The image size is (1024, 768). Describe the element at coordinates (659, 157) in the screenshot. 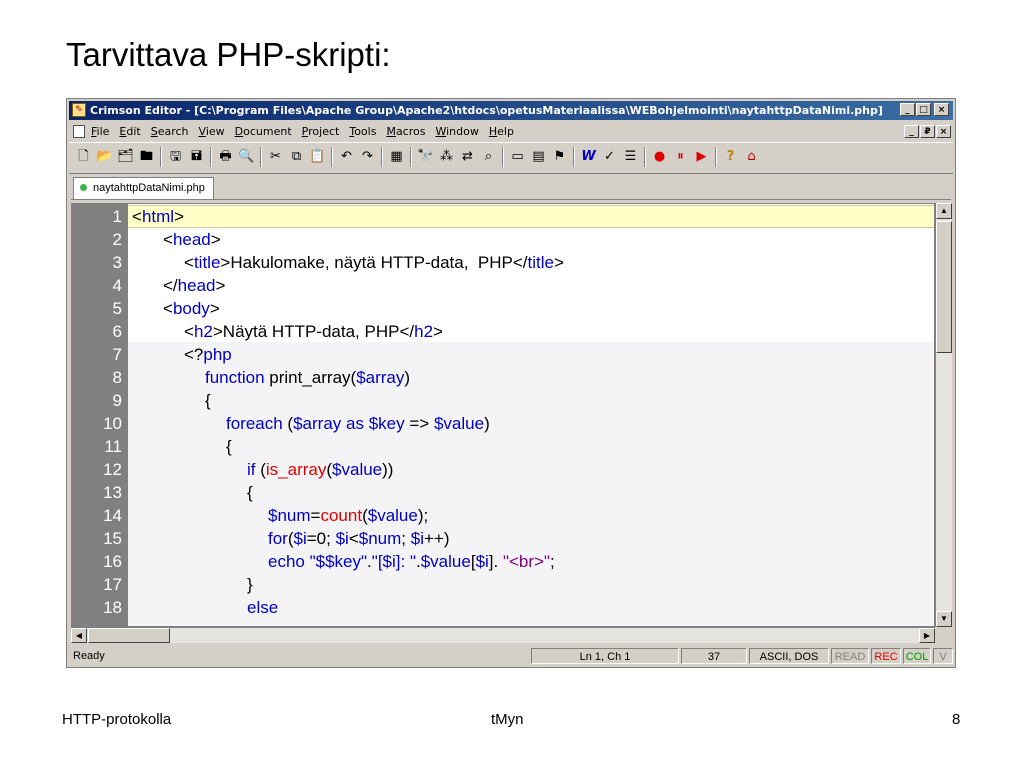

I see `record-macro-icon: ●` at that location.